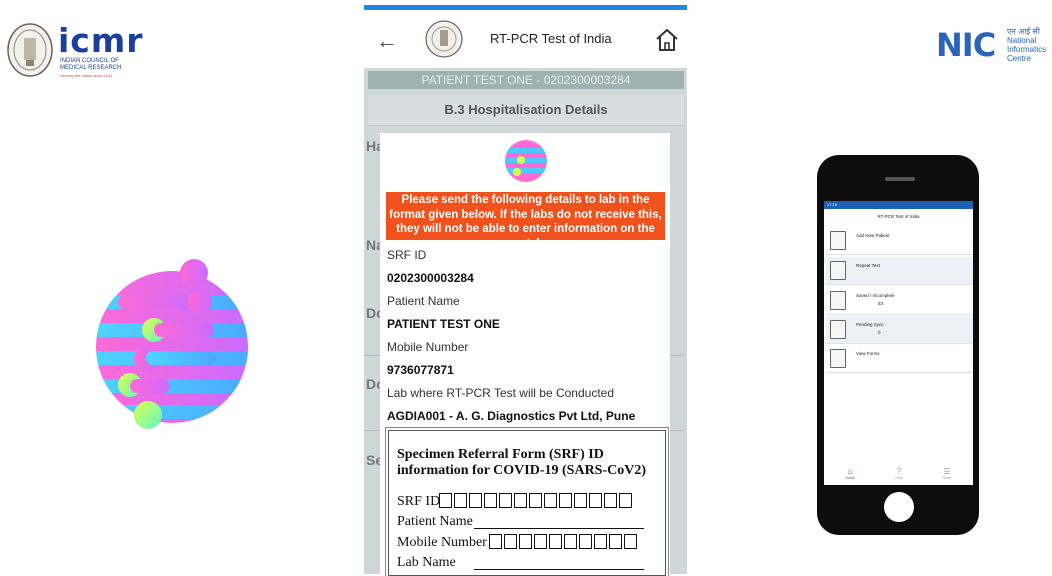 Image resolution: width=1052 pixels, height=576 pixels. I want to click on icmr-tagline: Serving the nation since 1911, so click(86, 75).